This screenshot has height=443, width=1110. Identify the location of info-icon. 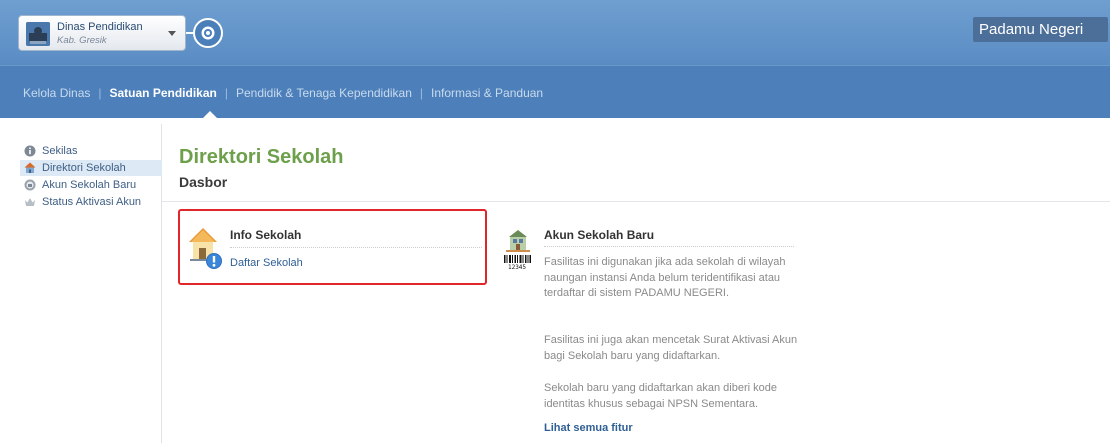
(30, 151).